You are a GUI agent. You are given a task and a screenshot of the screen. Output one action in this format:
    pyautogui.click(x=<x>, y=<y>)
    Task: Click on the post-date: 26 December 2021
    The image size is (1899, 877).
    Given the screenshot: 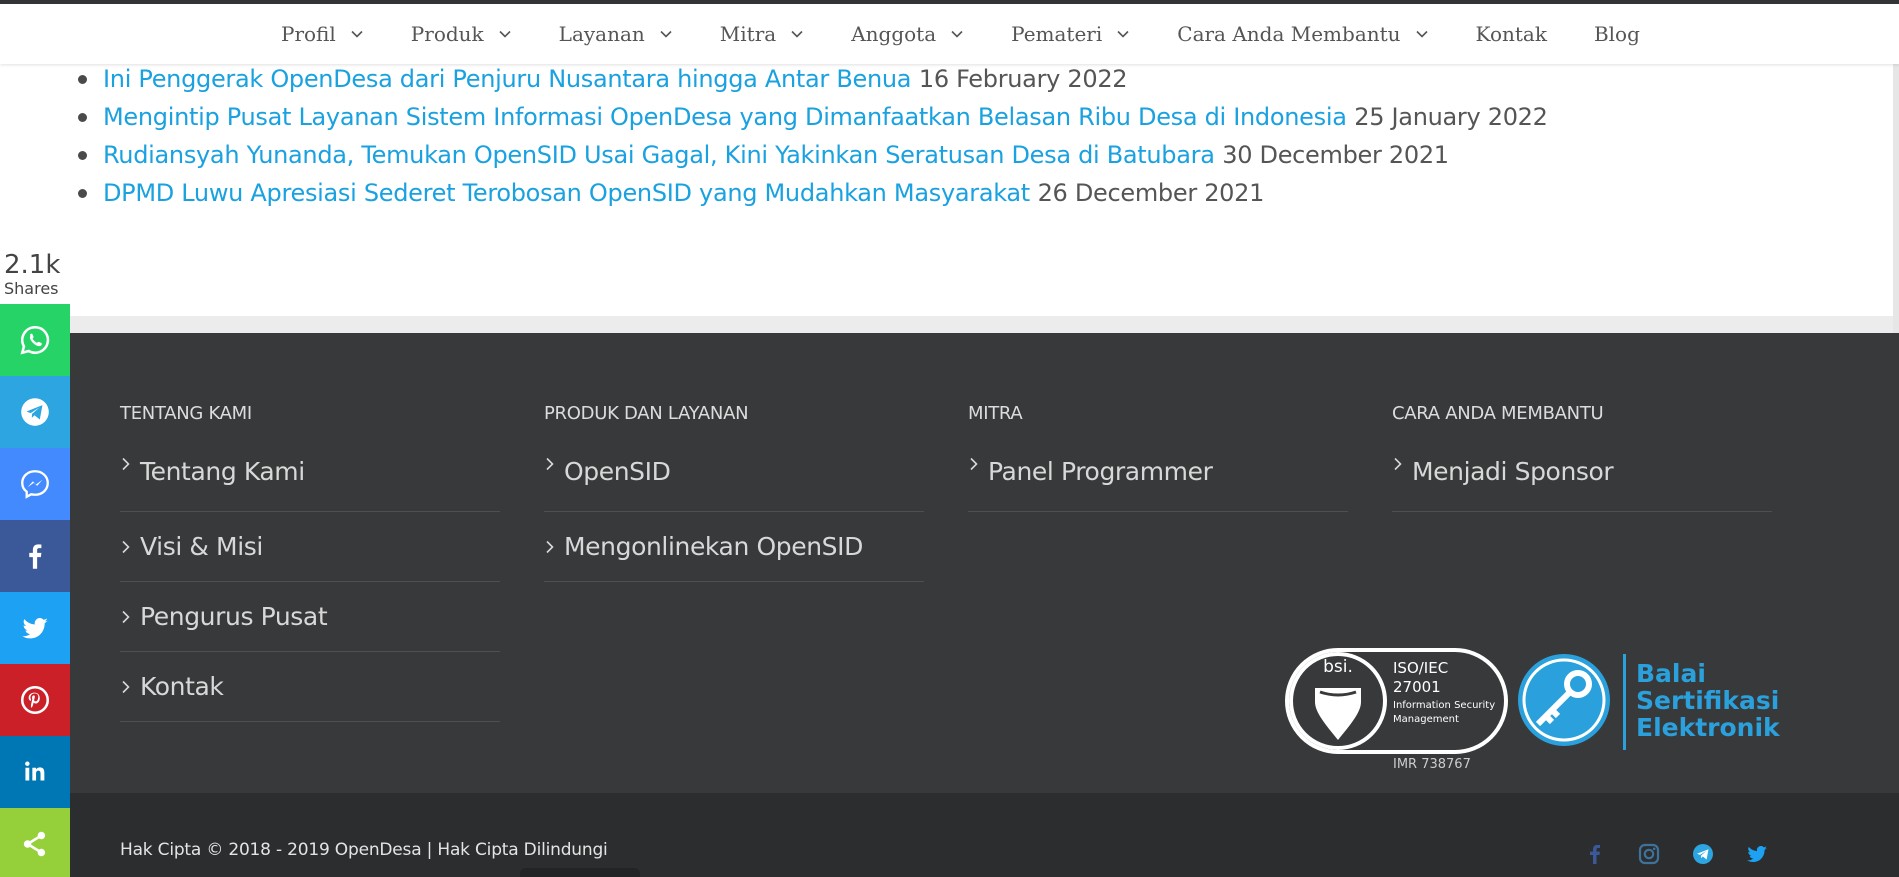 What is the action you would take?
    pyautogui.click(x=1151, y=193)
    